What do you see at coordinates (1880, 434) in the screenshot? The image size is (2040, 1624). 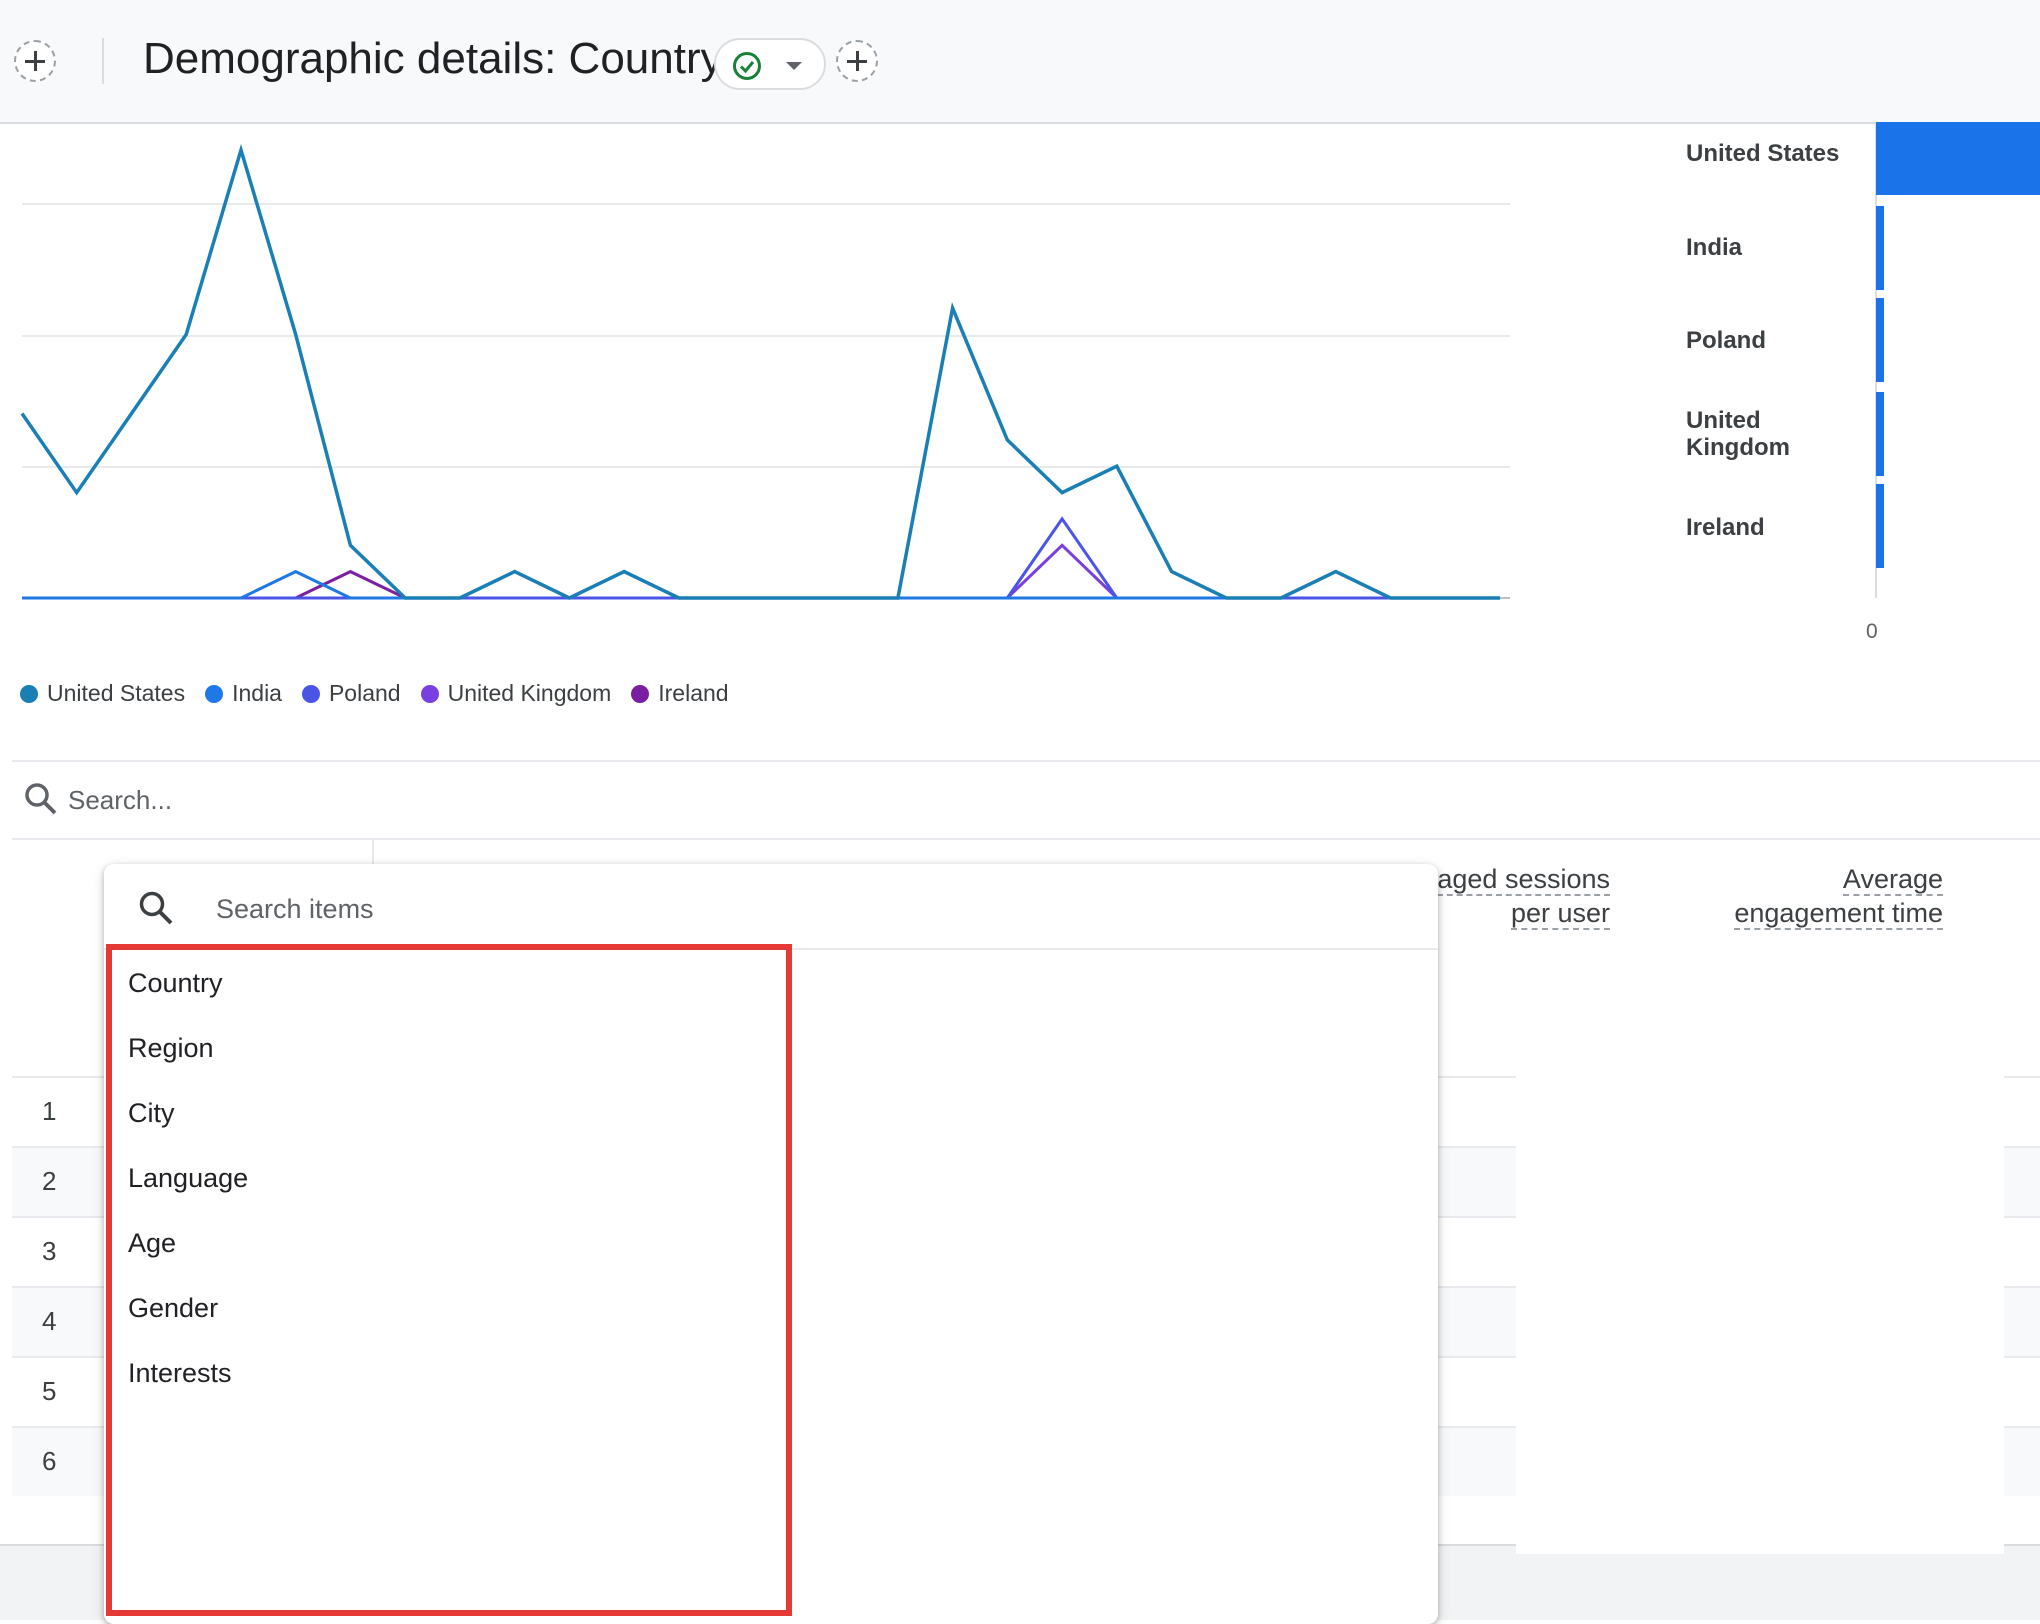 I see `bar-united-kingdom` at bounding box center [1880, 434].